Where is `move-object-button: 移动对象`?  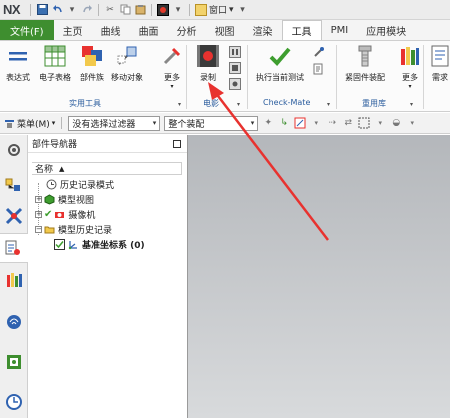 move-object-button: 移动对象 is located at coordinates (127, 63).